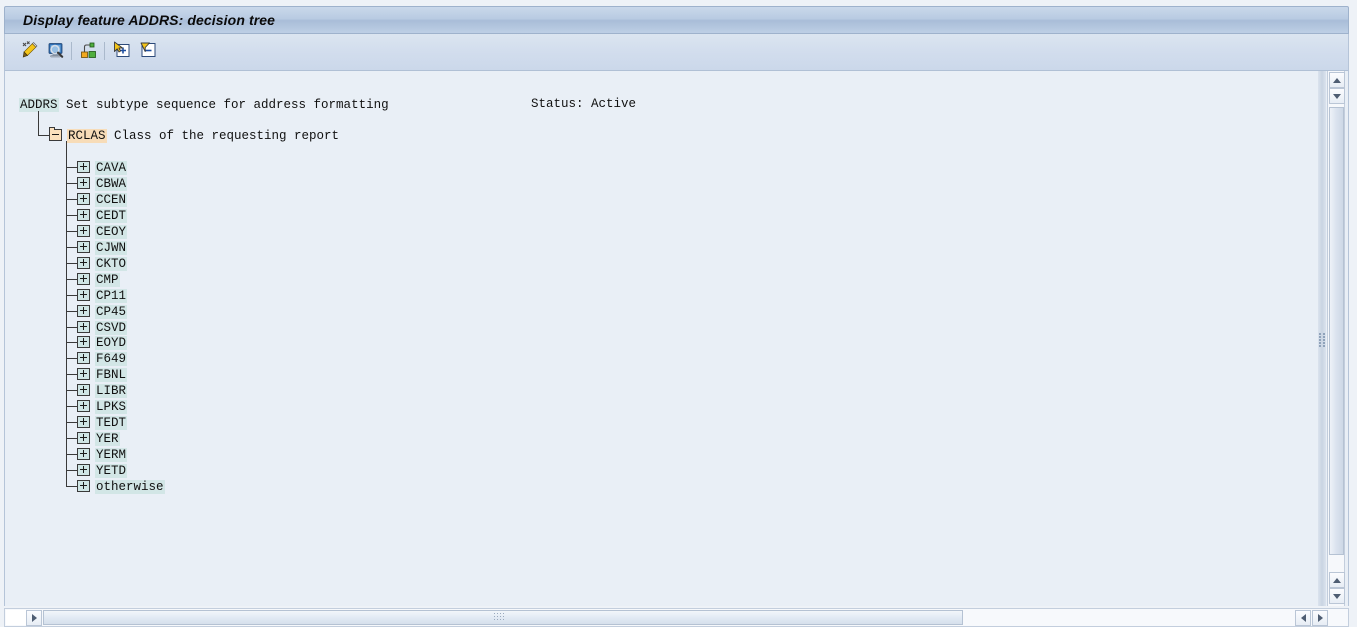 This screenshot has height=631, width=1357. What do you see at coordinates (1337, 96) in the screenshot?
I see `scroll-down-button-top` at bounding box center [1337, 96].